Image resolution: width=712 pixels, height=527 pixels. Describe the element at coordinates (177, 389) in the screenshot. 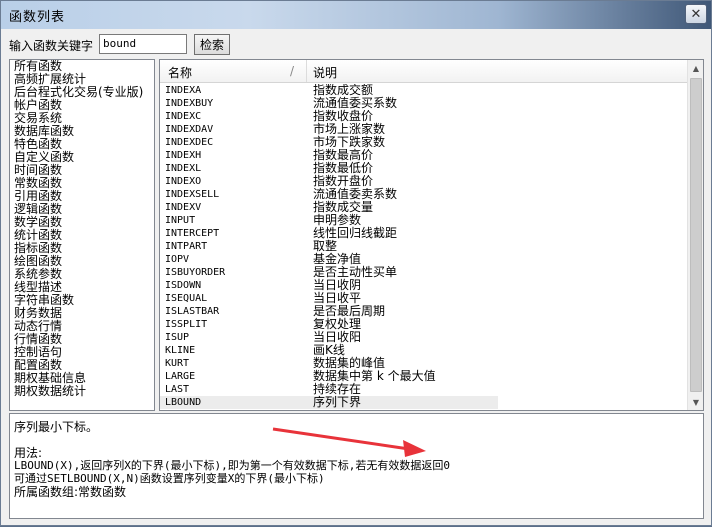

I see `function-name: LAST` at that location.